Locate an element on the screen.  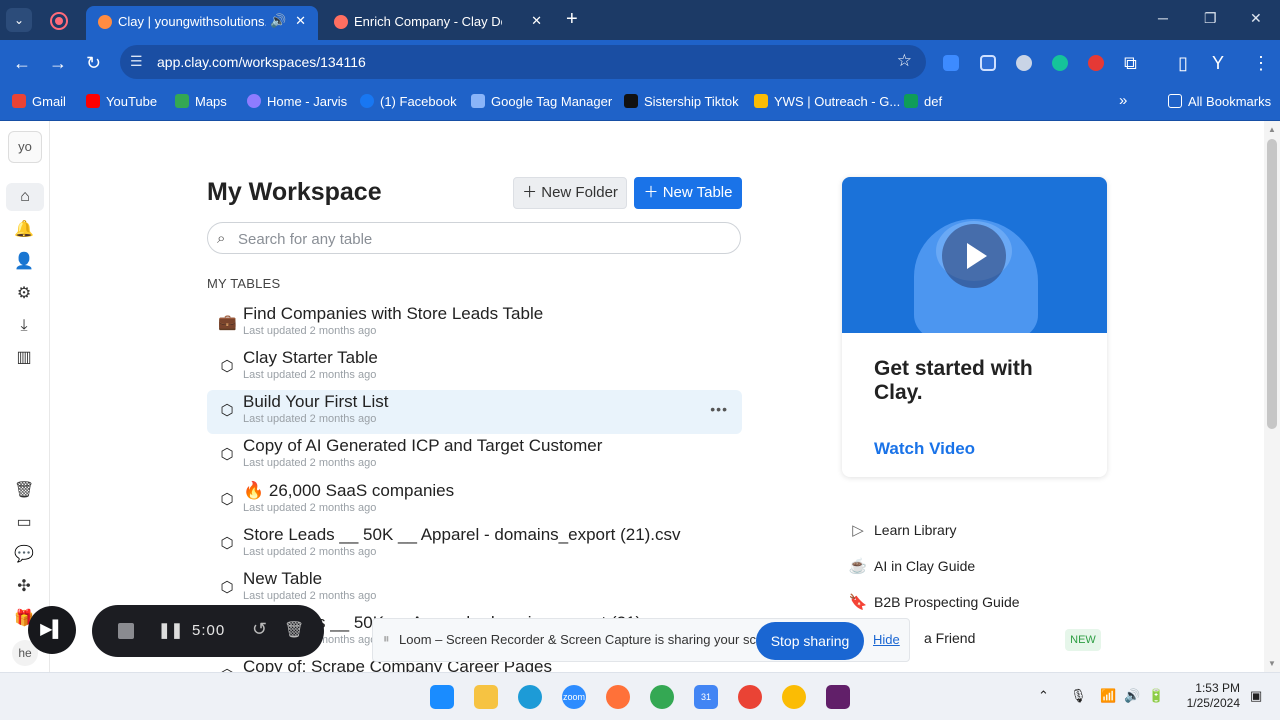
pause-icon: ❚❚ is located at coordinates (170, 630).